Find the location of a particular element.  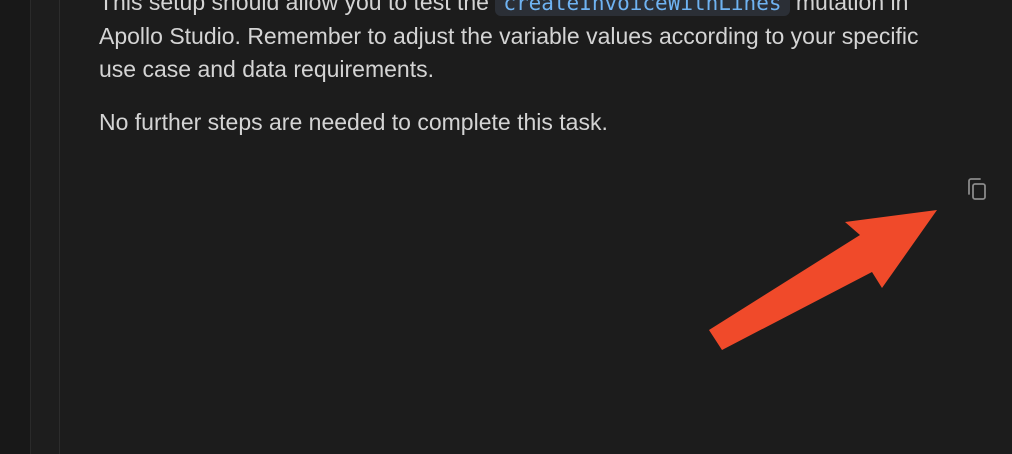

left-sidebar-edge is located at coordinates (15, 227).